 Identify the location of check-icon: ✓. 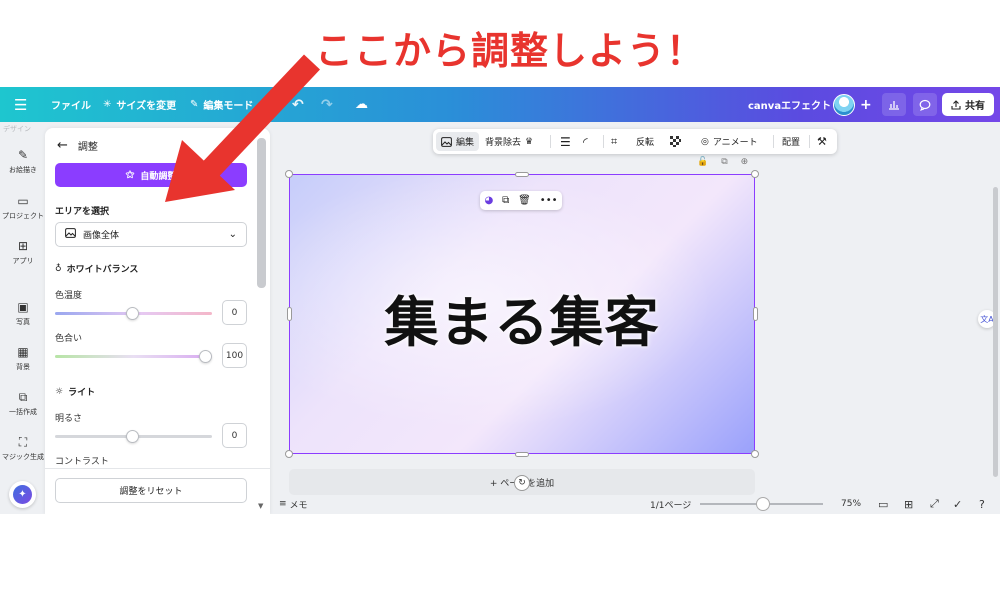
(957, 504).